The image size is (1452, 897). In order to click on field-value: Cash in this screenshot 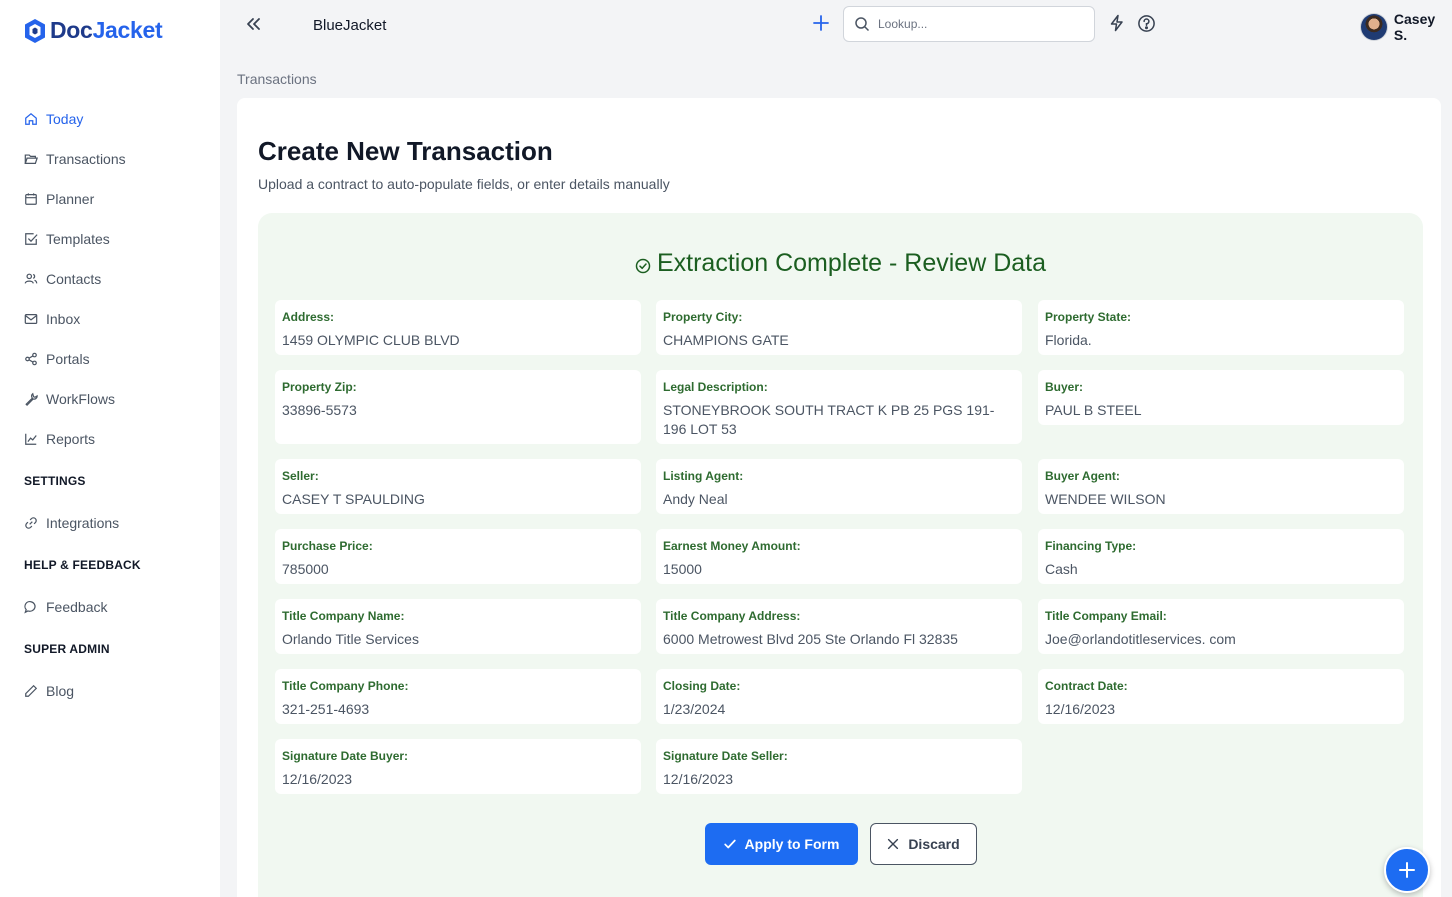, I will do `click(1061, 569)`.